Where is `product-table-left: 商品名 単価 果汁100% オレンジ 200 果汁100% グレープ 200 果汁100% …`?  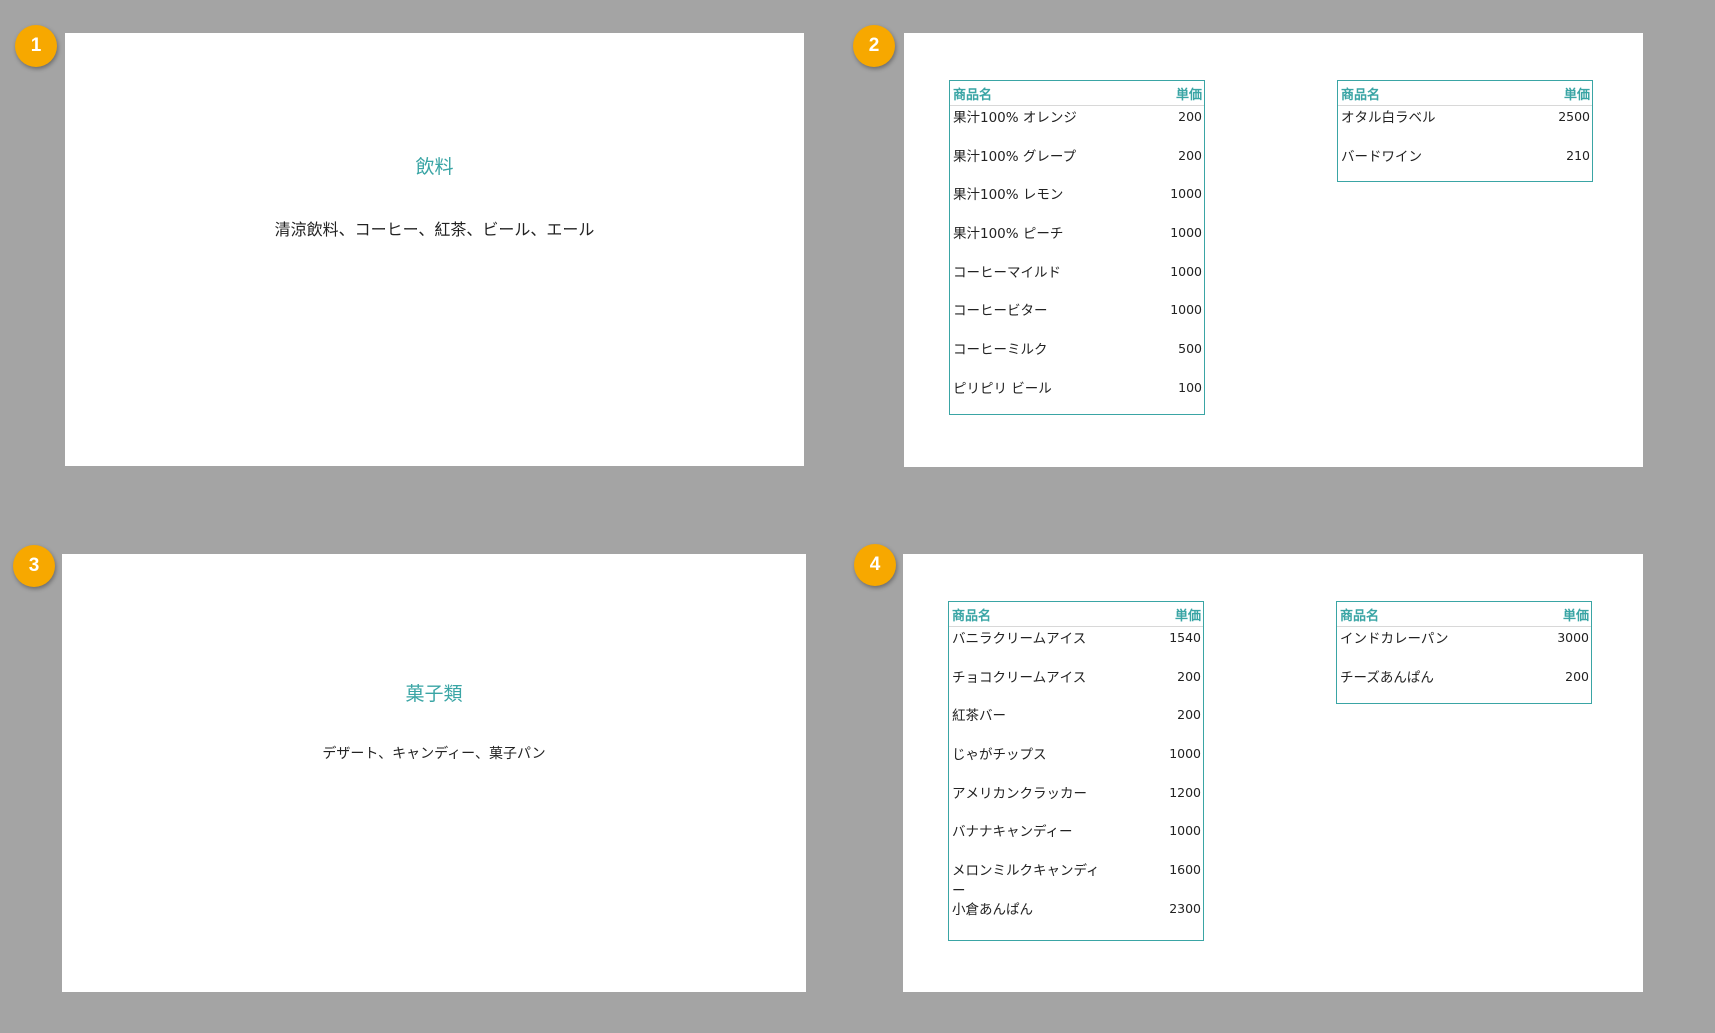 product-table-left: 商品名 単価 果汁100% オレンジ 200 果汁100% グレープ 200 果汁100% … is located at coordinates (1077, 247).